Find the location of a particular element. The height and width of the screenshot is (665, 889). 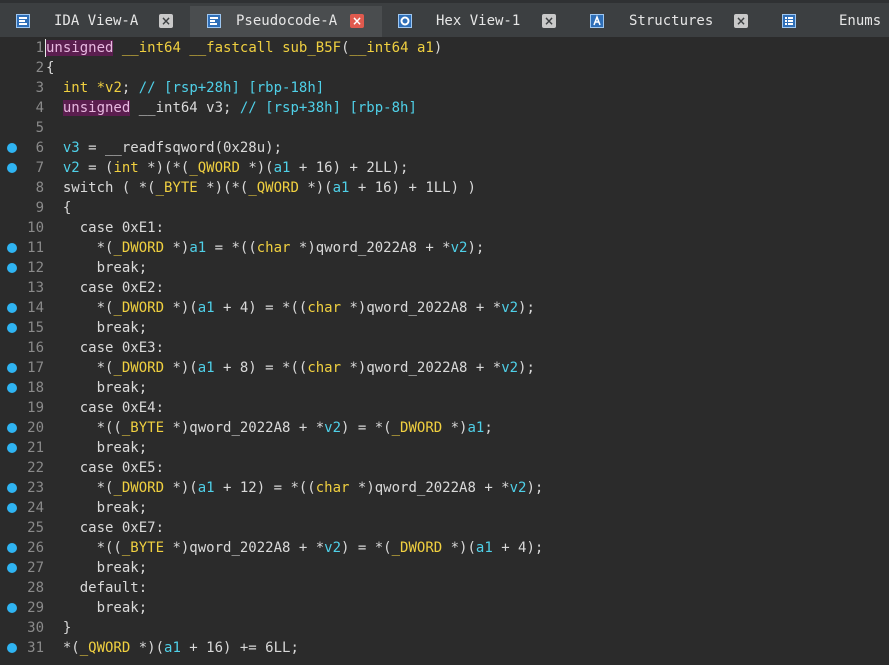

code-line: 30 } is located at coordinates (444, 628).